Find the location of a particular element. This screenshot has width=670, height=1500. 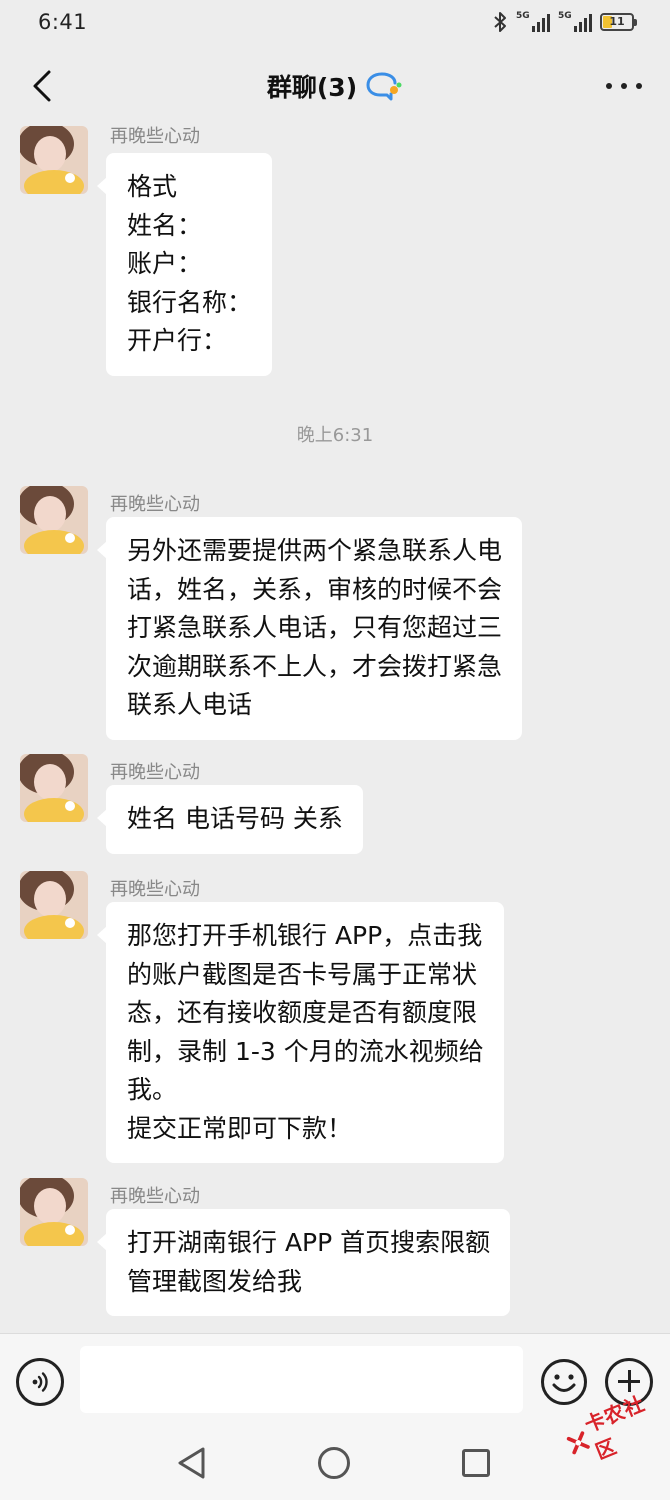

triangle-back-icon is located at coordinates (191, 1463).